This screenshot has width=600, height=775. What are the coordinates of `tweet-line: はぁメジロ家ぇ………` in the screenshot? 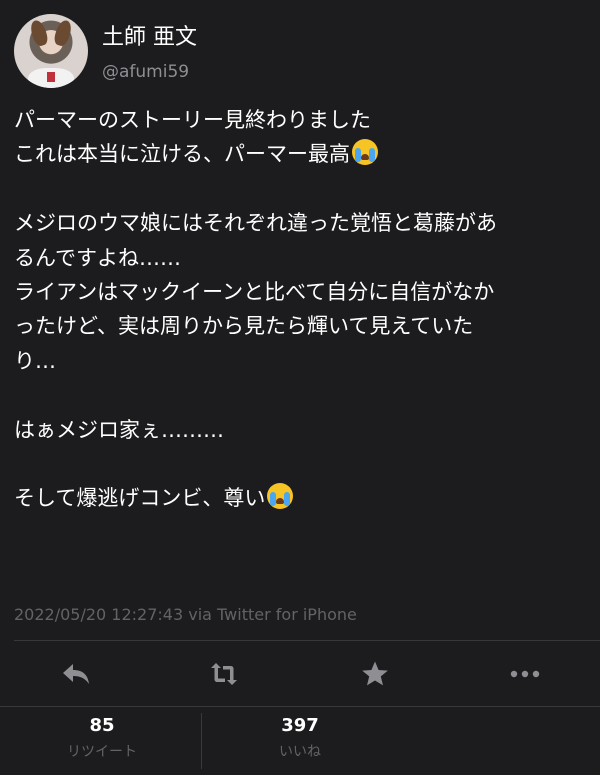 It's located at (300, 430).